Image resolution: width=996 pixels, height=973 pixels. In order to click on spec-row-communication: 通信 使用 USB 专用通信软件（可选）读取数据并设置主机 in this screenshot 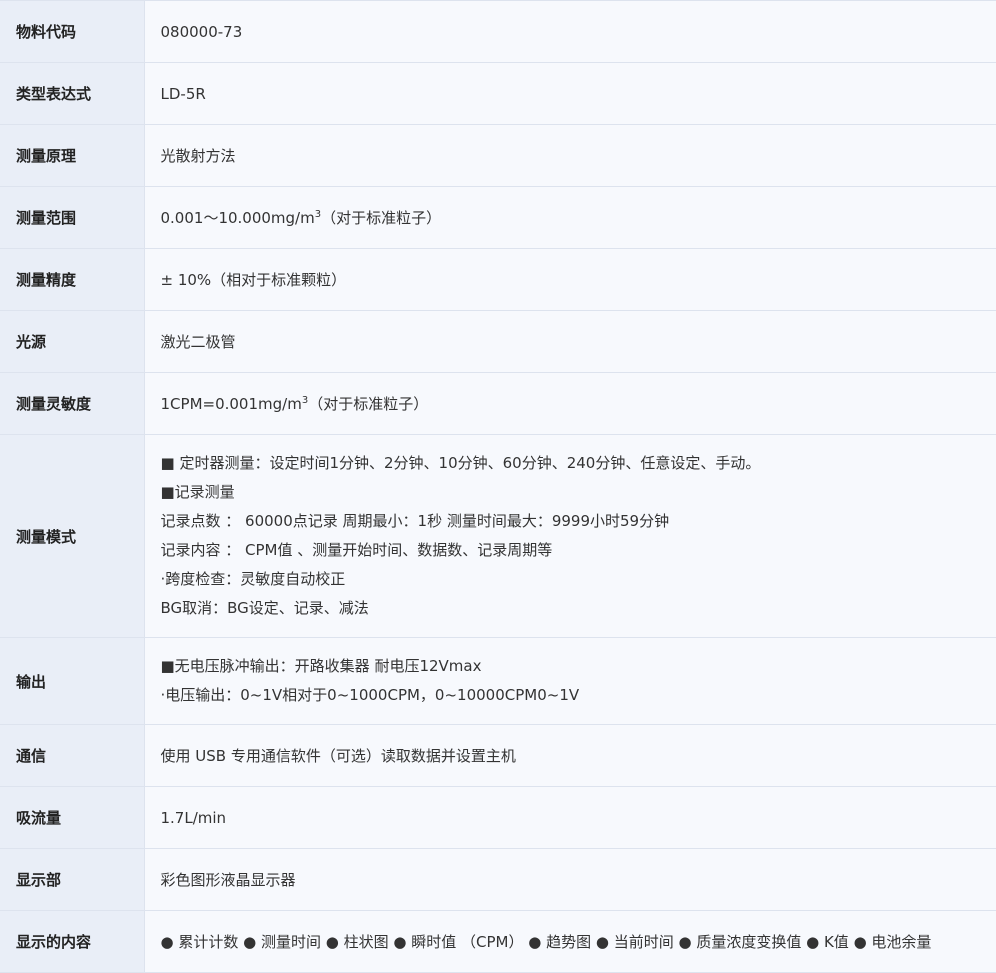, I will do `click(498, 756)`.